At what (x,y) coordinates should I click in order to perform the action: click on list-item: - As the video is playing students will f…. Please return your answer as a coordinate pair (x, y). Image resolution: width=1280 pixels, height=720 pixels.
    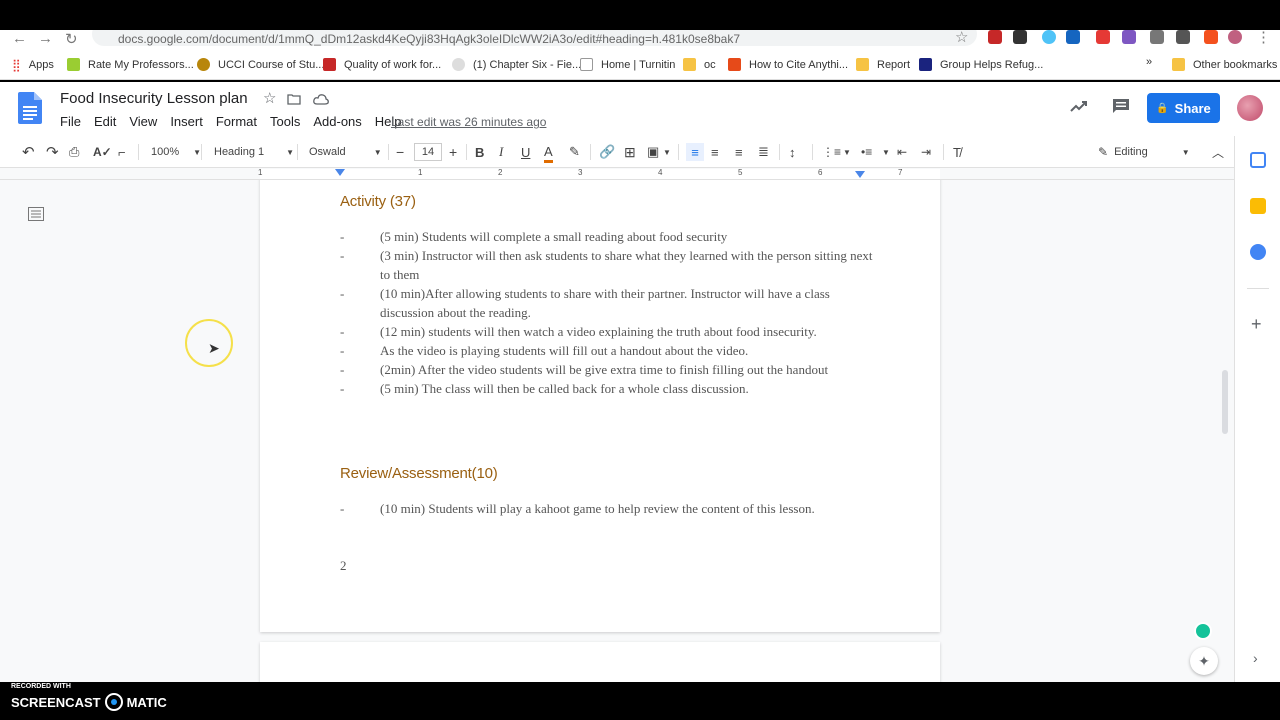
    Looking at the image, I should click on (610, 350).